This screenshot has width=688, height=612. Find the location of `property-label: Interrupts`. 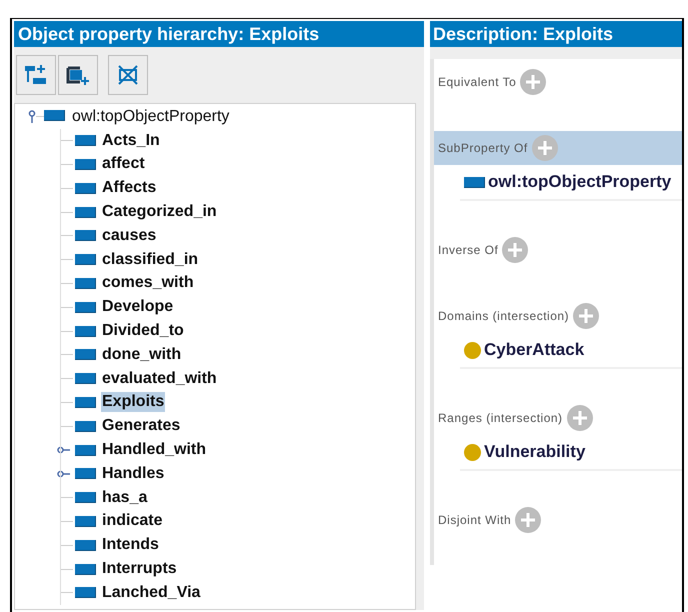

property-label: Interrupts is located at coordinates (139, 569).